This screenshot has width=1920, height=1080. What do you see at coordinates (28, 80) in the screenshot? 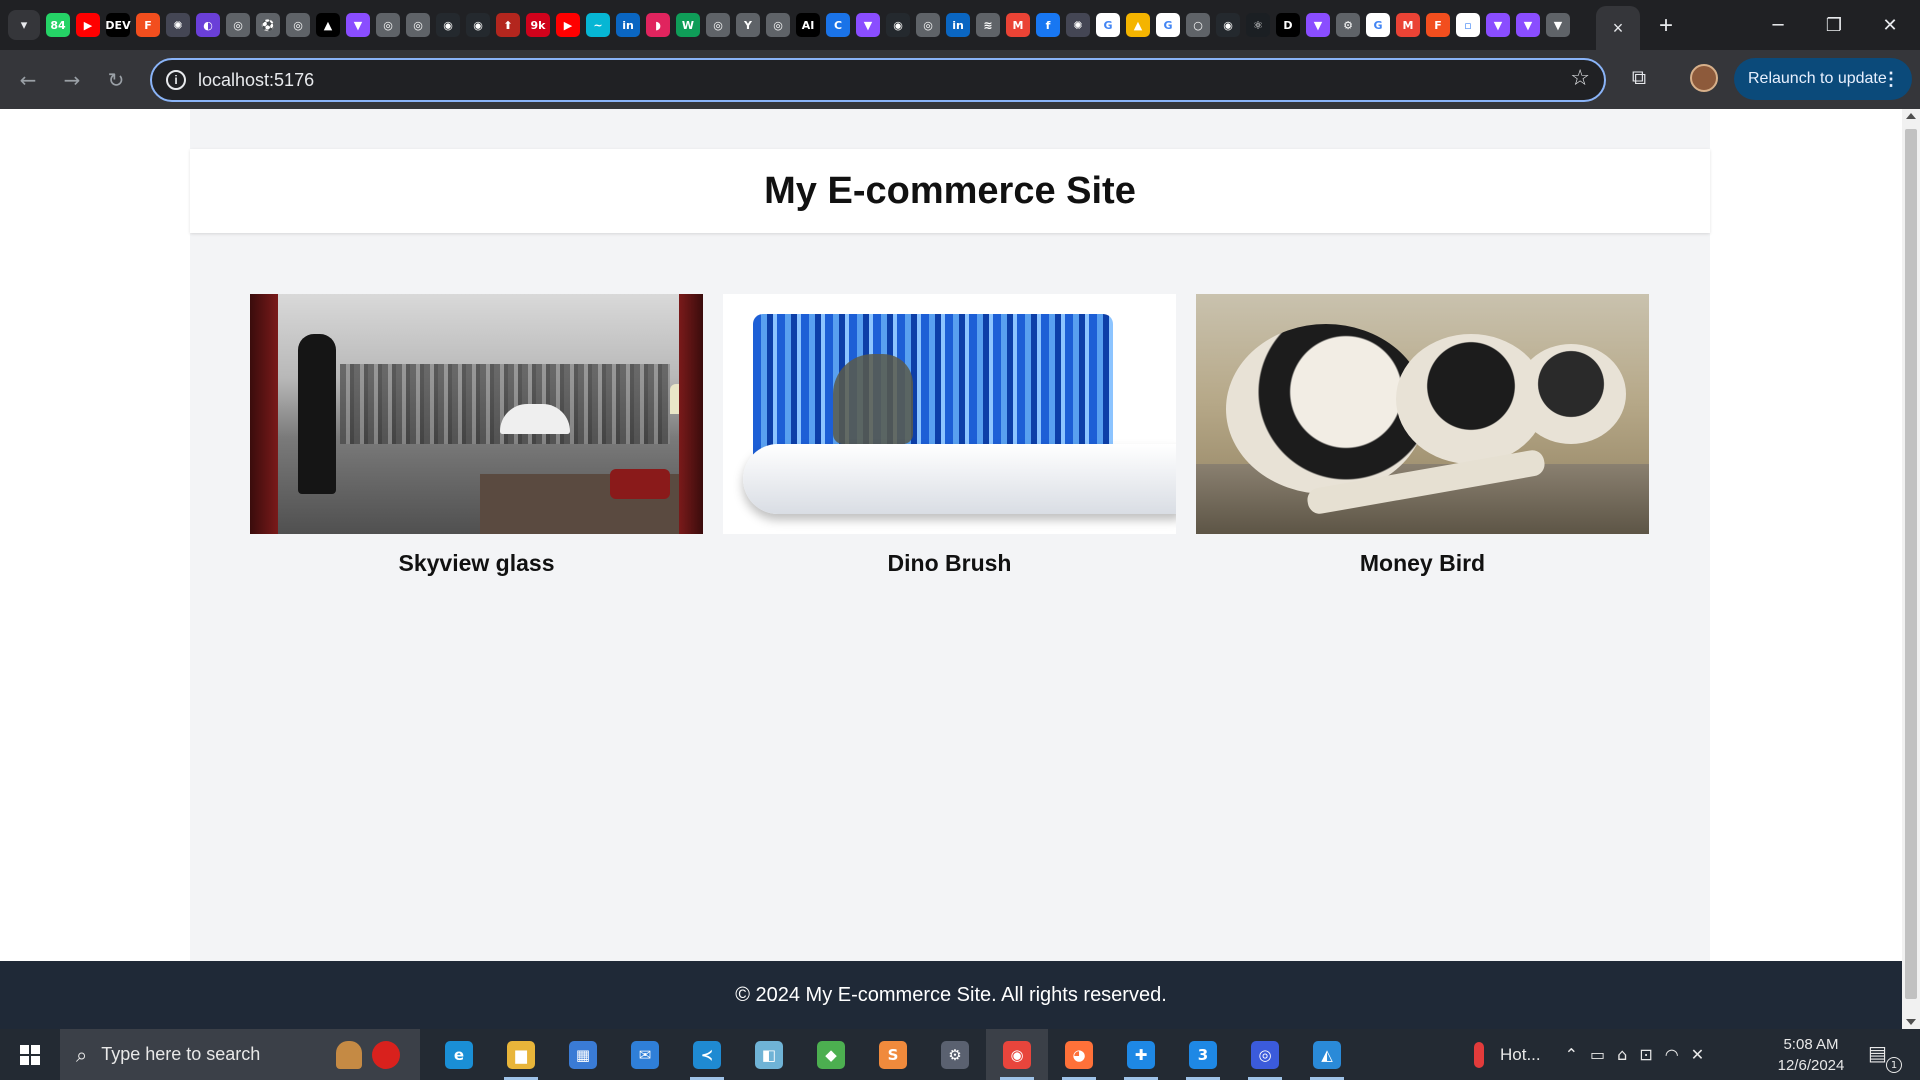
I see `back-button: ←` at bounding box center [28, 80].